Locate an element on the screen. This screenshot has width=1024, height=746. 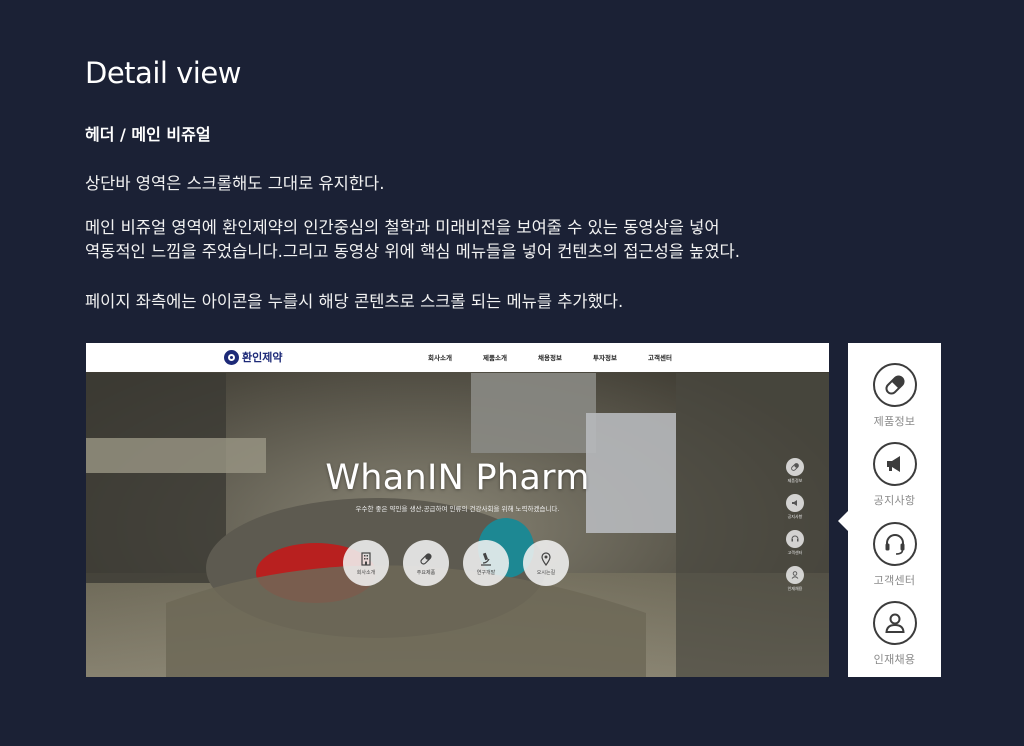
quick-menu-support: 고객센터 is located at coordinates (894, 555).